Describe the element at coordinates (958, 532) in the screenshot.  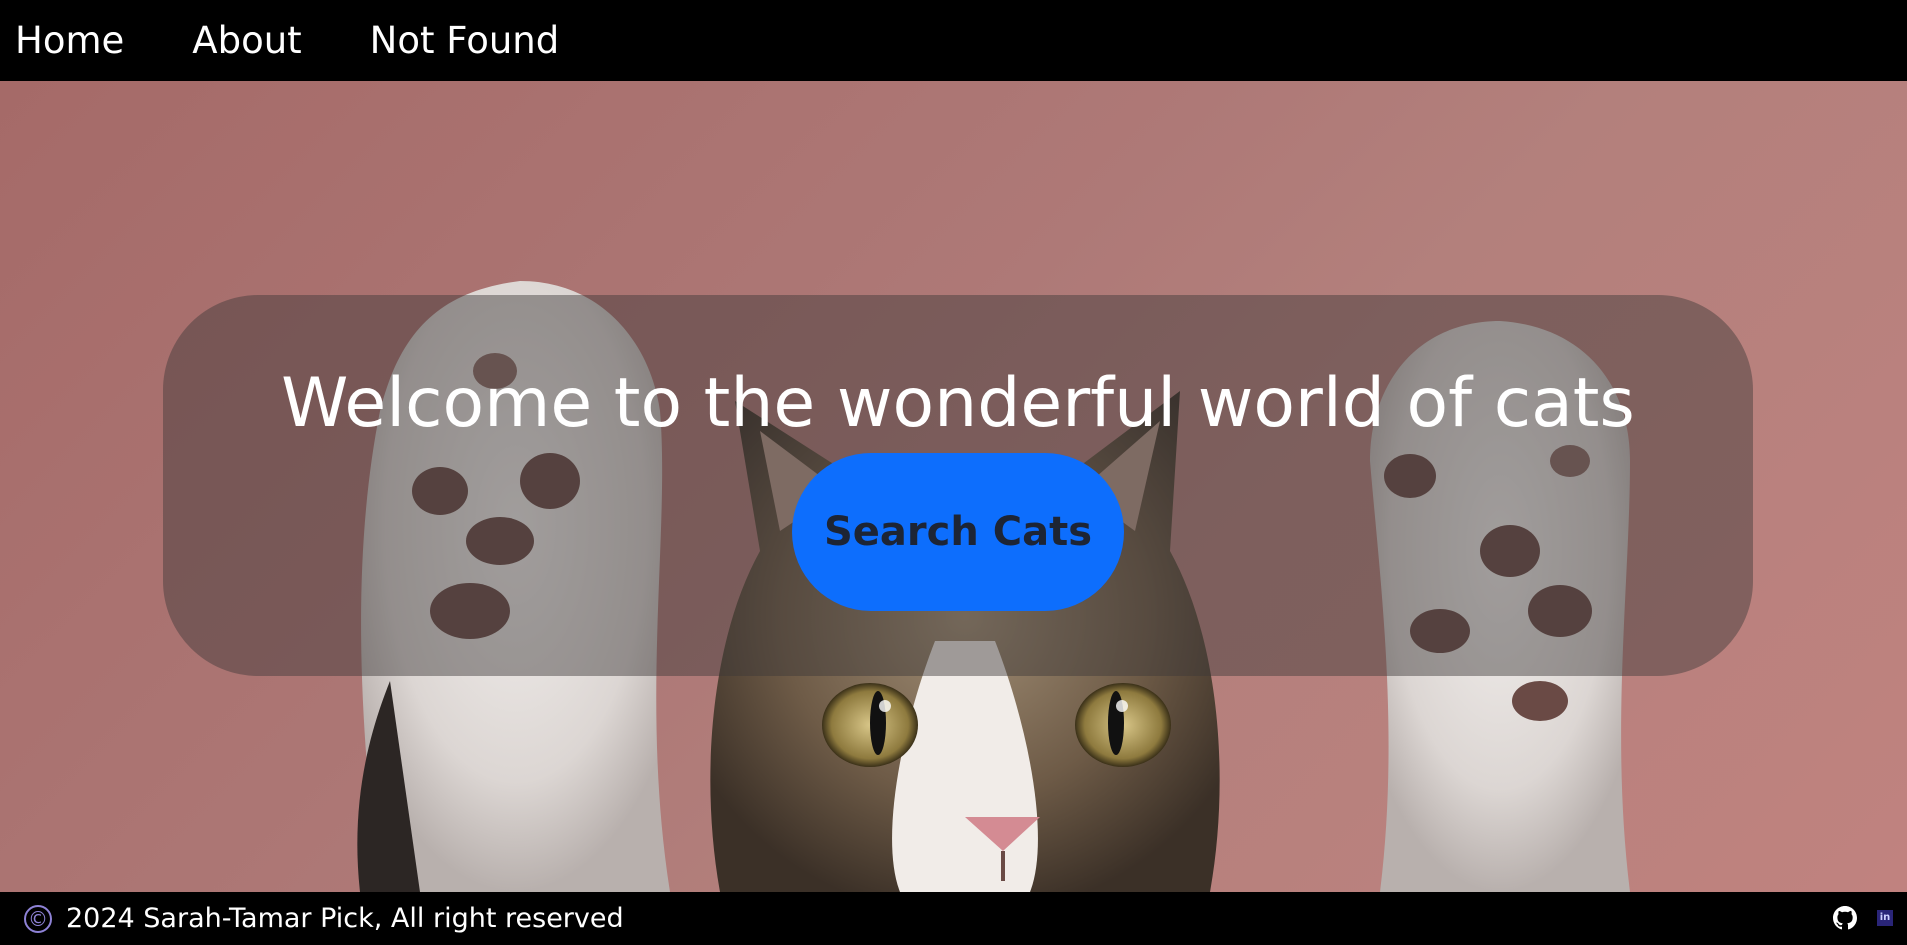
I see `search-cats-button: Search Cats` at that location.